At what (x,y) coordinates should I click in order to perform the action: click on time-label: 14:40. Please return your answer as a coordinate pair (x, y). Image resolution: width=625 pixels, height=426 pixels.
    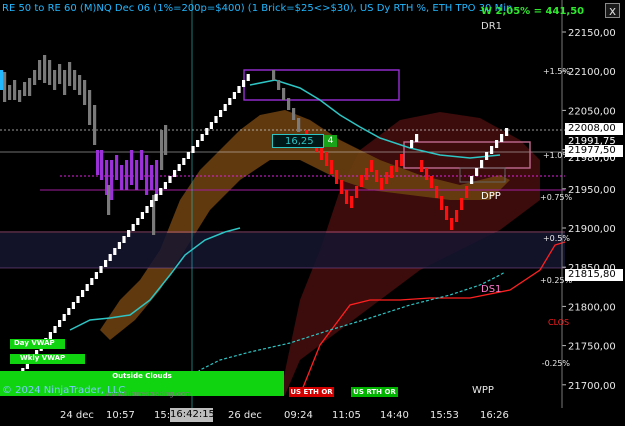
    Looking at the image, I should click on (394, 415).